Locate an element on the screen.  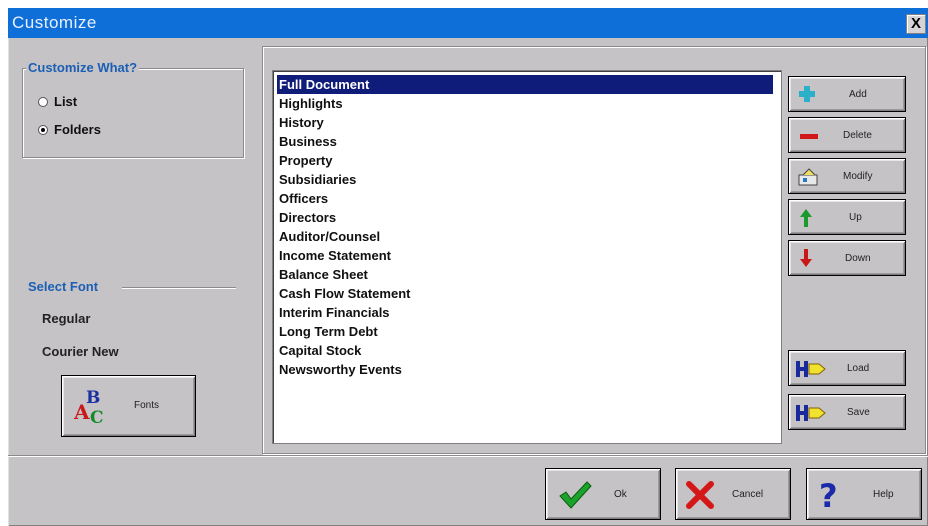
cancel-button-label: Cancel is located at coordinates (748, 494).